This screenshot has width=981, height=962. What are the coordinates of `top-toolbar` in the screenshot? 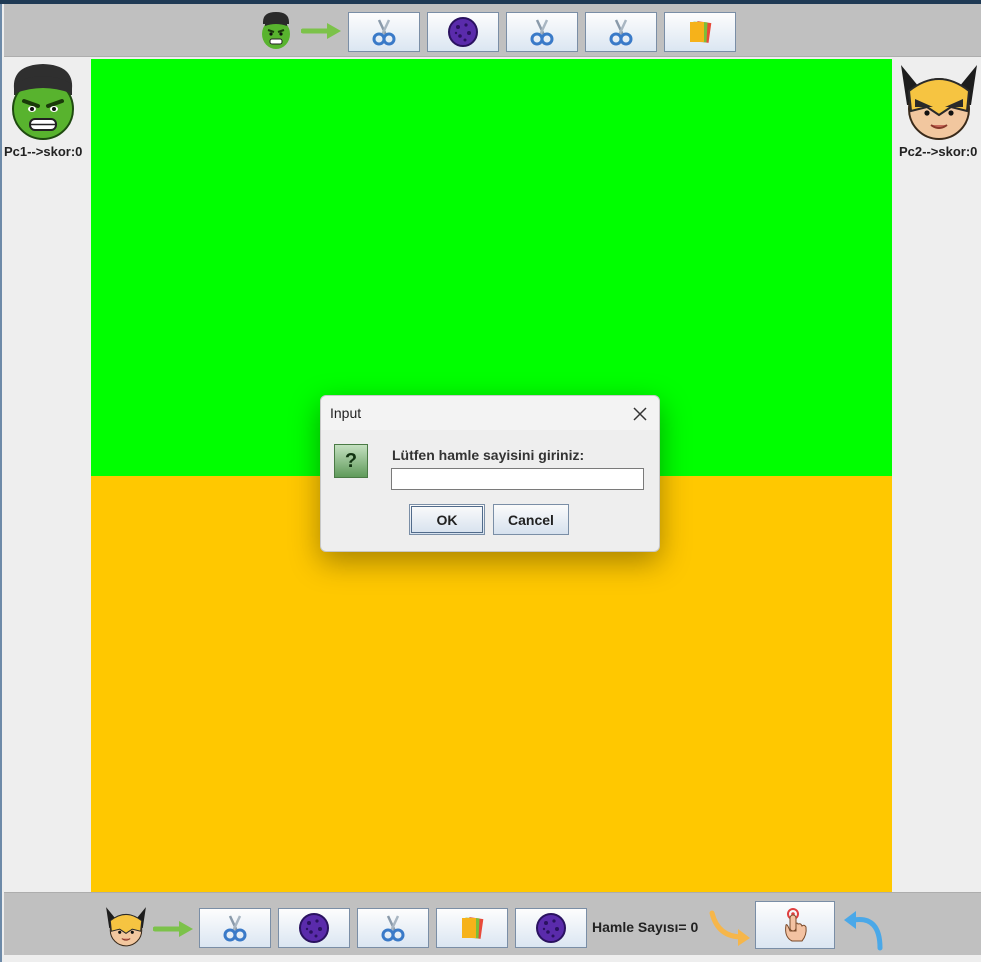 It's located at (492, 30).